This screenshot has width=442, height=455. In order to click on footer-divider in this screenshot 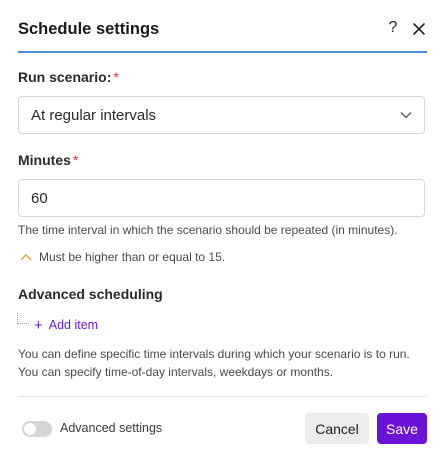, I will do `click(222, 396)`.